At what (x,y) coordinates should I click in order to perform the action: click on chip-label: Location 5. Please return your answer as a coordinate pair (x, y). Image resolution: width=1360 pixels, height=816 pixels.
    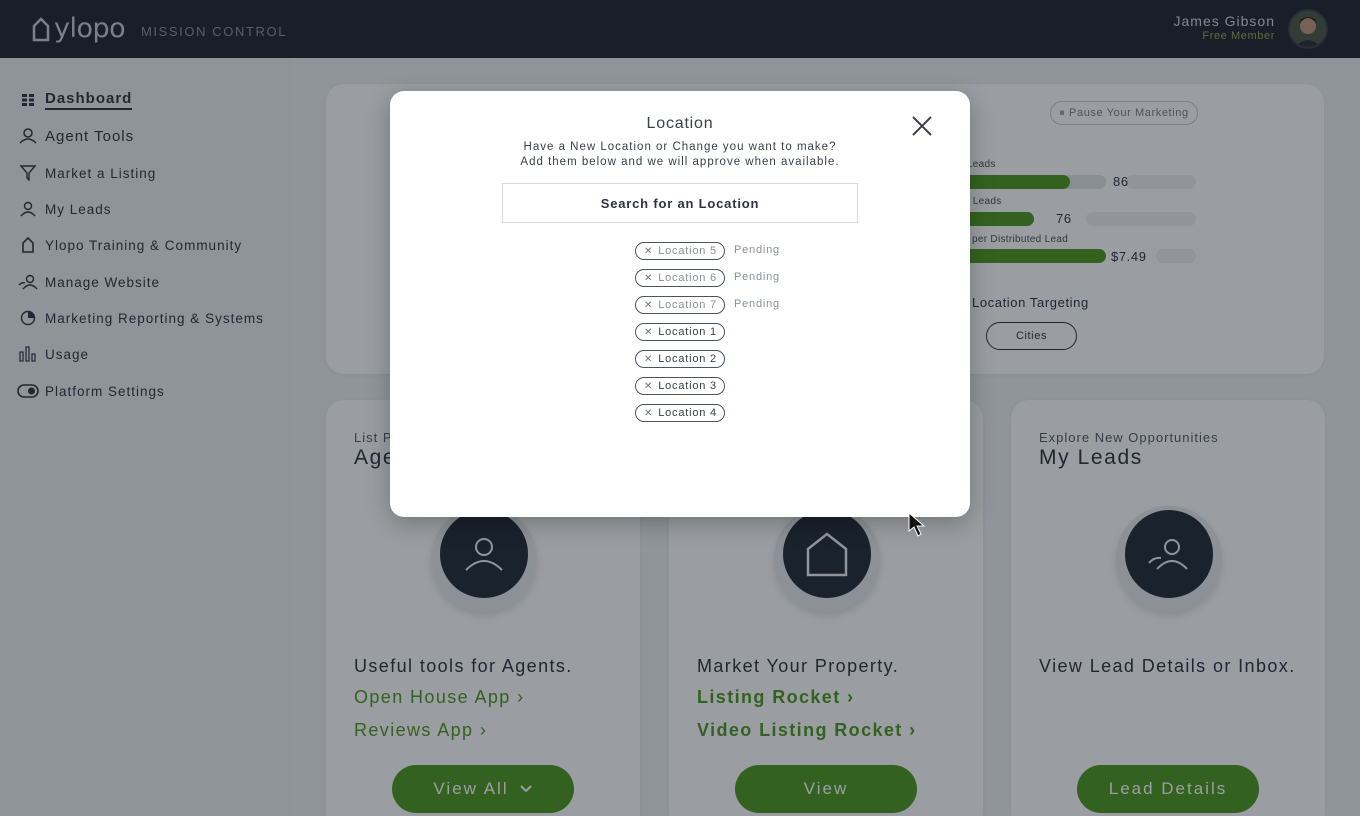
    Looking at the image, I should click on (687, 251).